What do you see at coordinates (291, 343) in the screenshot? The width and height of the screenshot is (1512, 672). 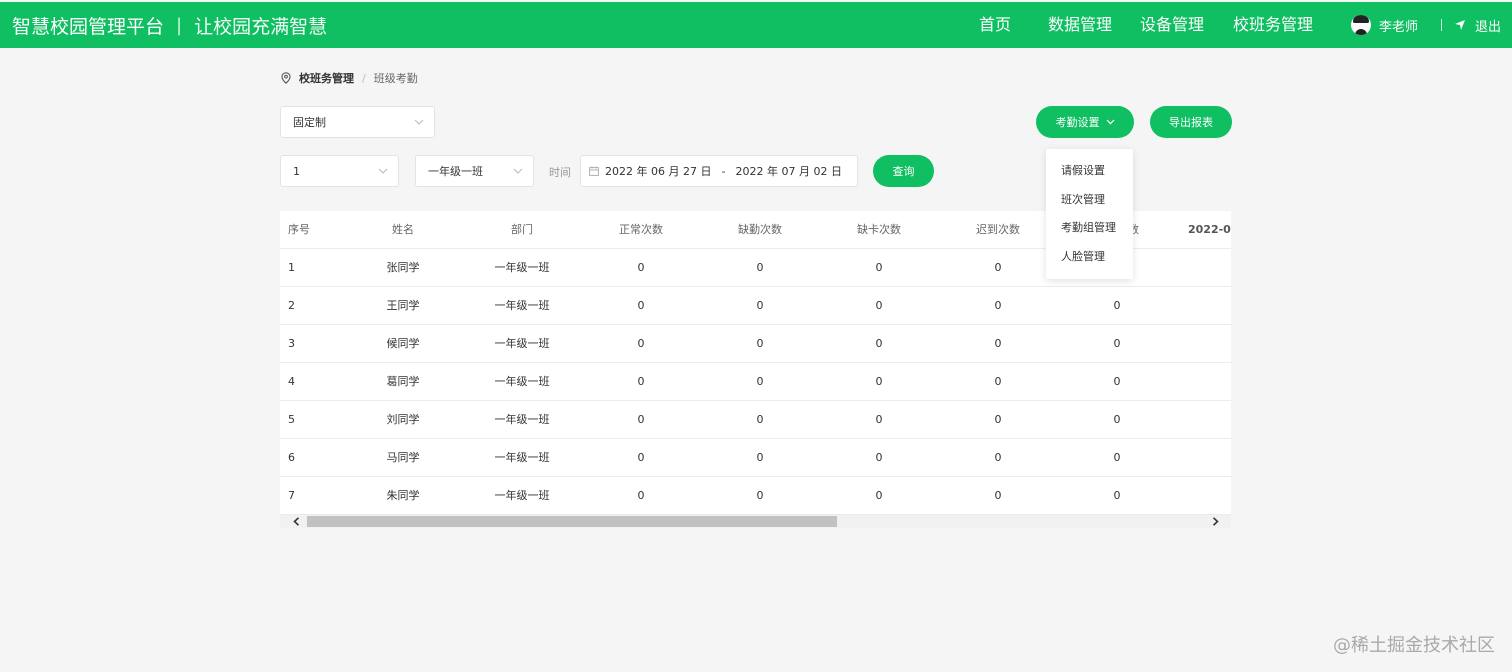 I see `cell-index: 3` at bounding box center [291, 343].